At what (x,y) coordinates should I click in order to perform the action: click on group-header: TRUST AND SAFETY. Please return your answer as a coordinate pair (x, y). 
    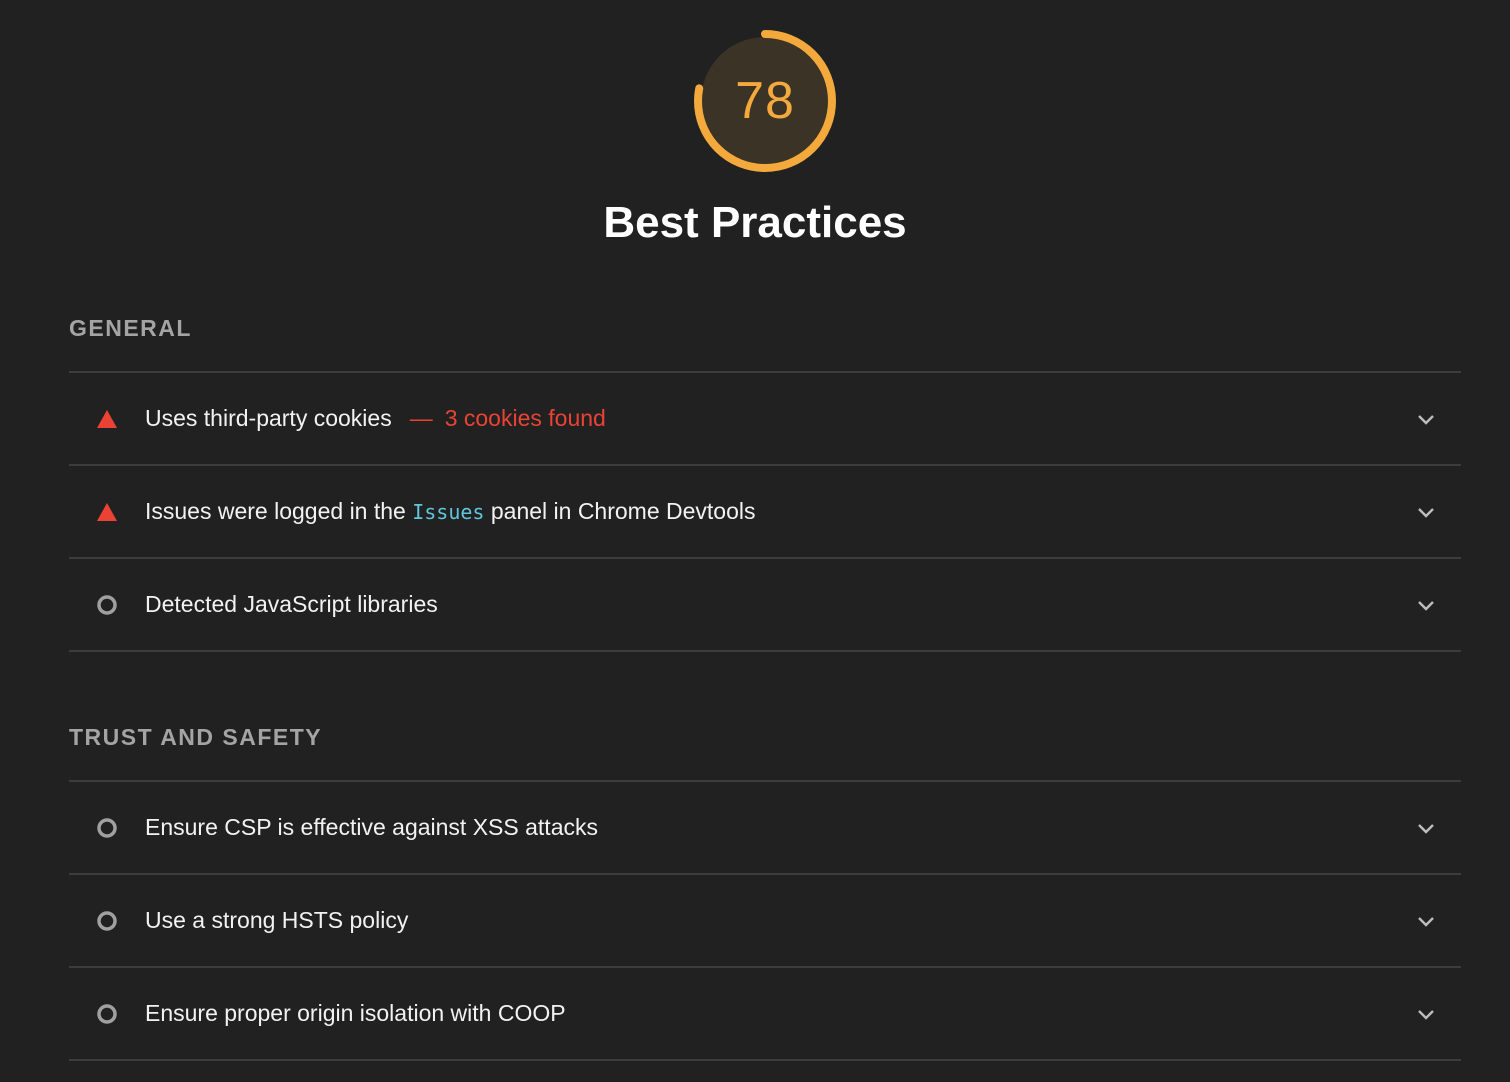
    Looking at the image, I should click on (196, 737).